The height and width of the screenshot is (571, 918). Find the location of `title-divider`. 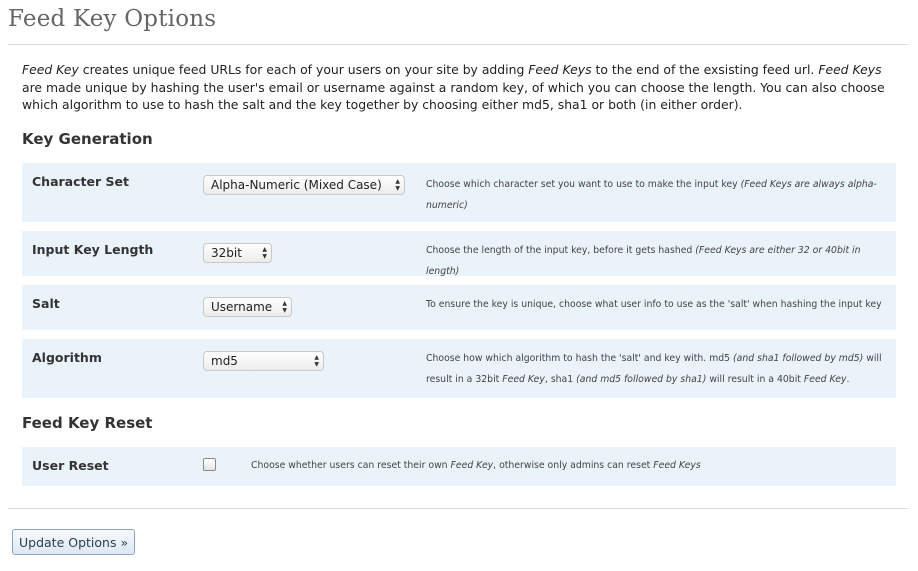

title-divider is located at coordinates (458, 44).